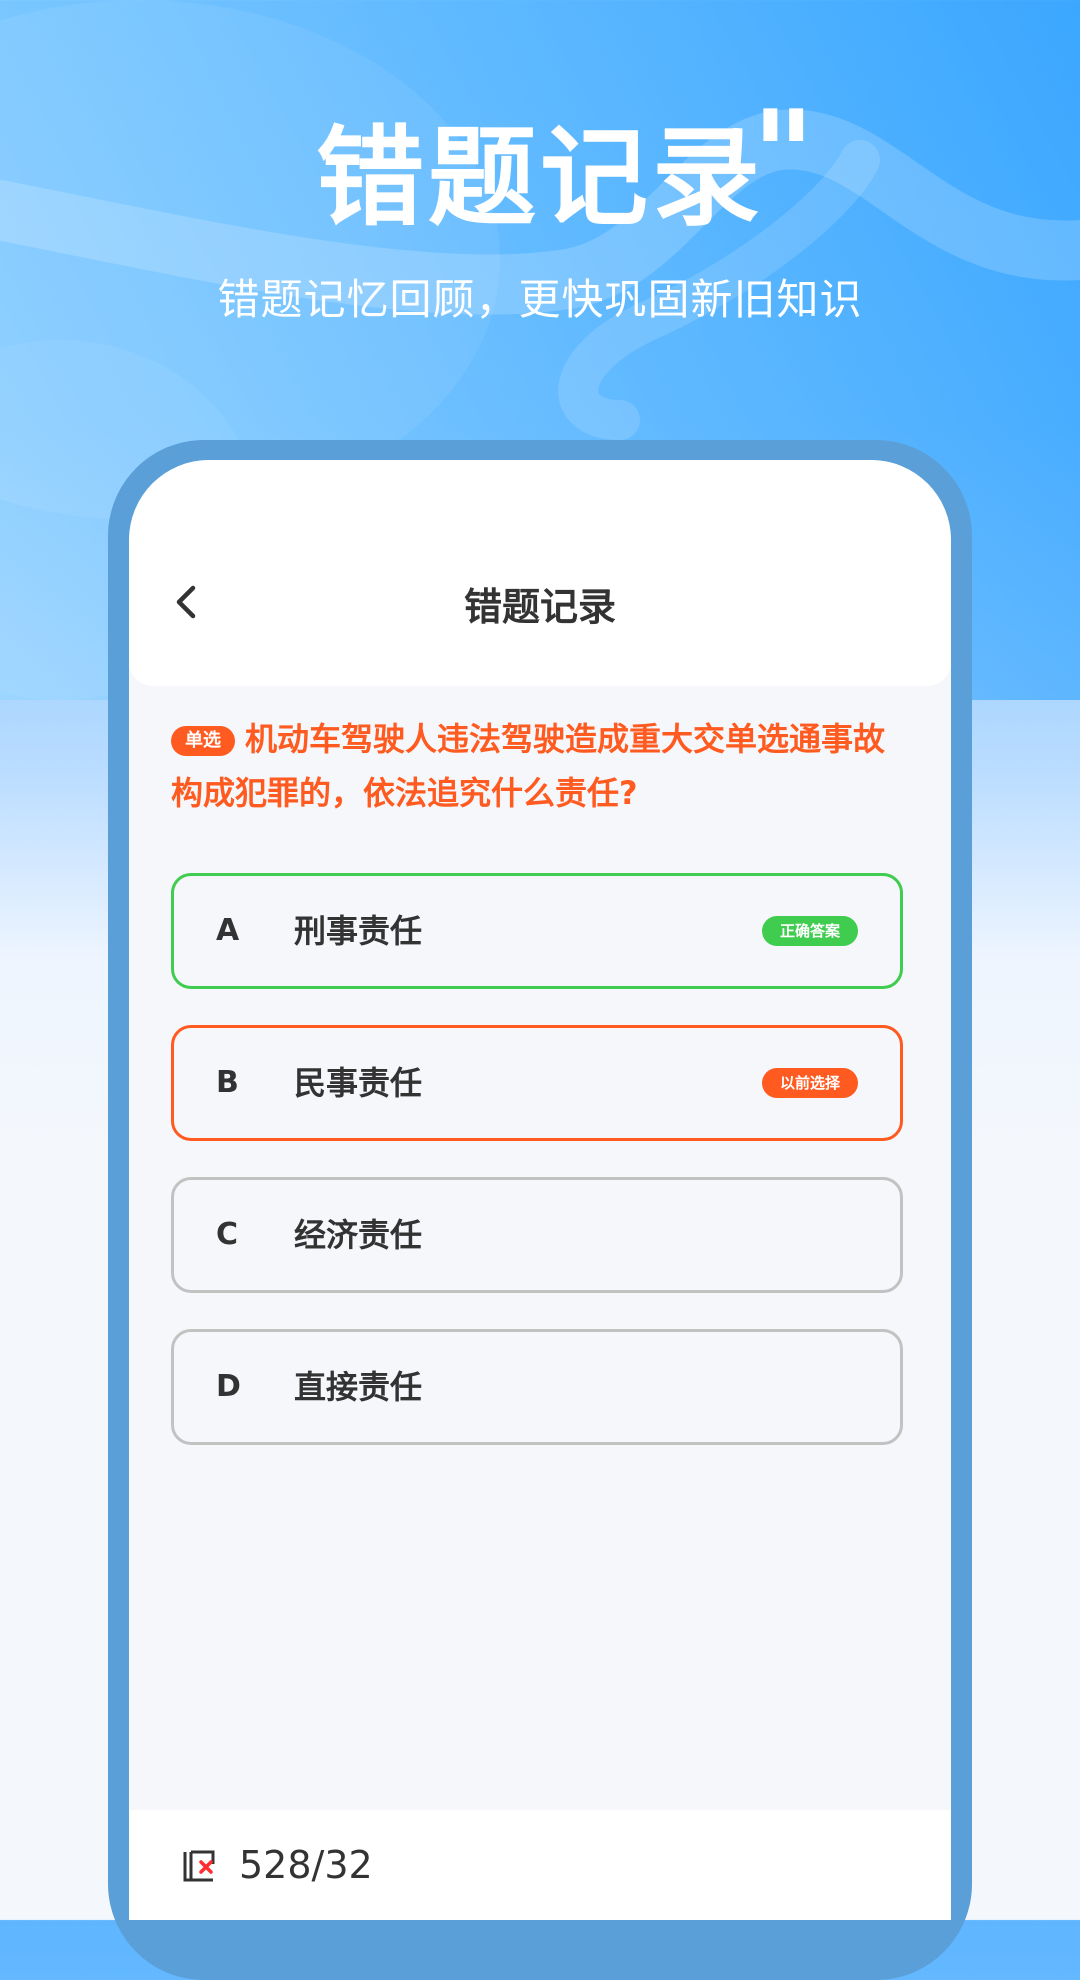 The image size is (1080, 1980). What do you see at coordinates (809, 1083) in the screenshot?
I see `previous-choice-badge: 以前选择` at bounding box center [809, 1083].